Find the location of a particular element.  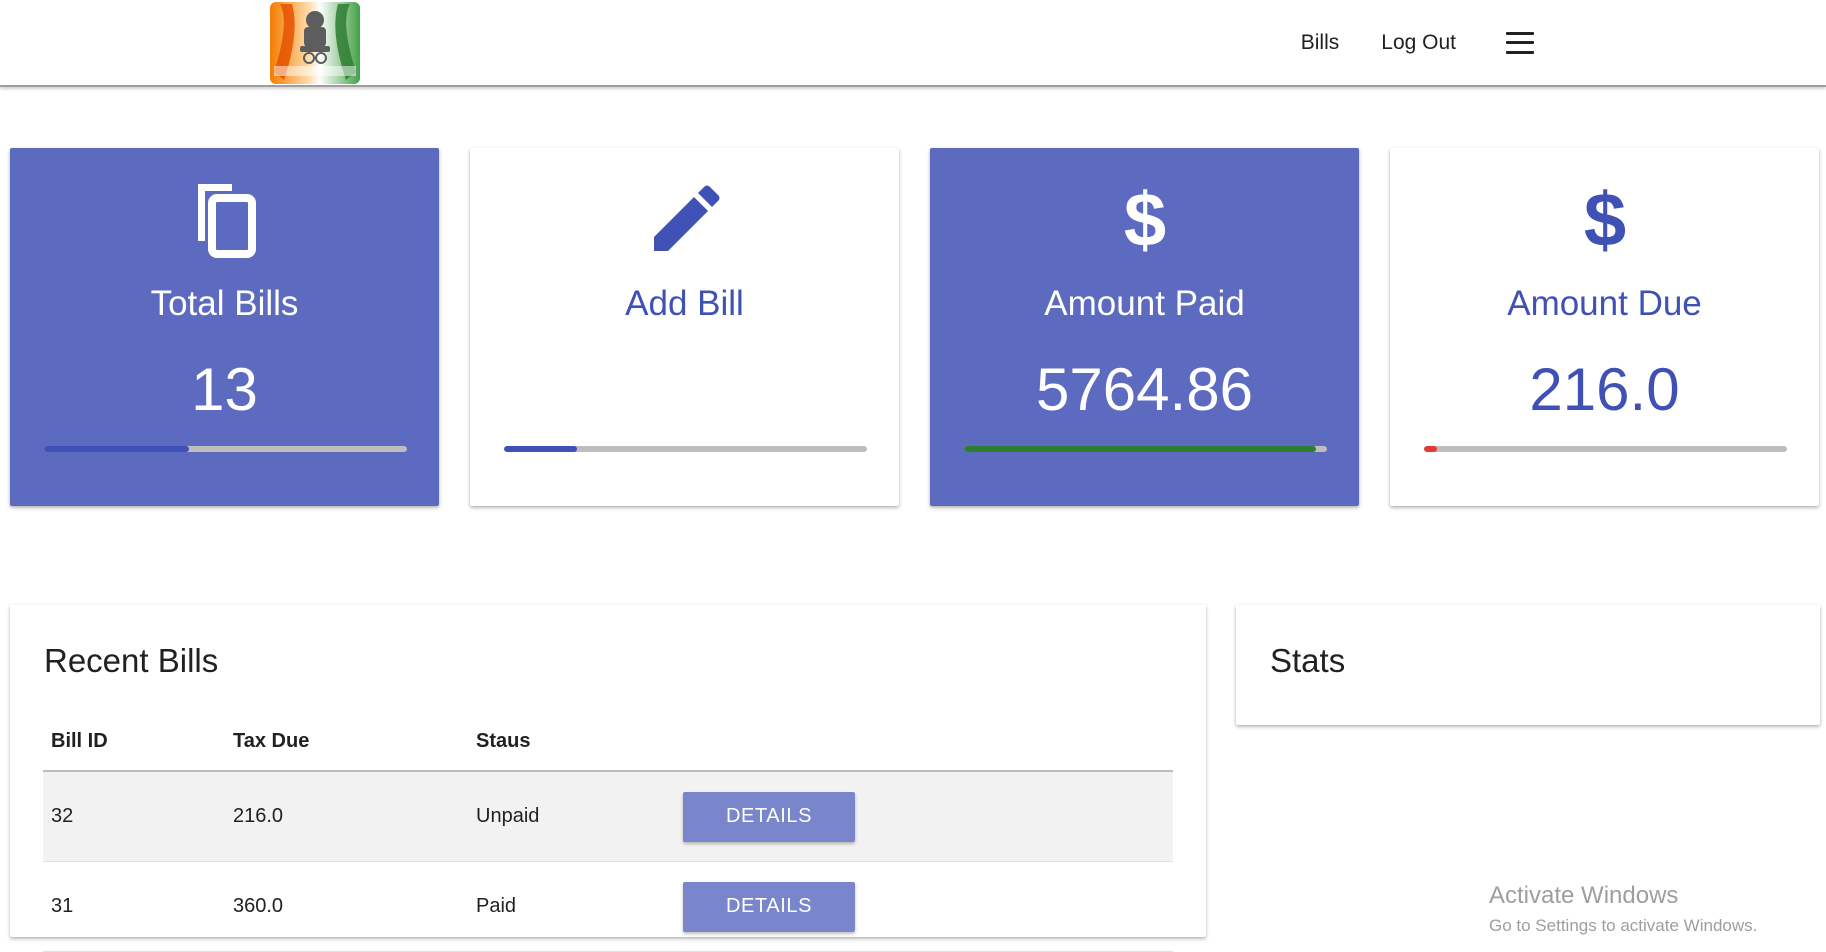

status-cell: Unpaid is located at coordinates (508, 816).